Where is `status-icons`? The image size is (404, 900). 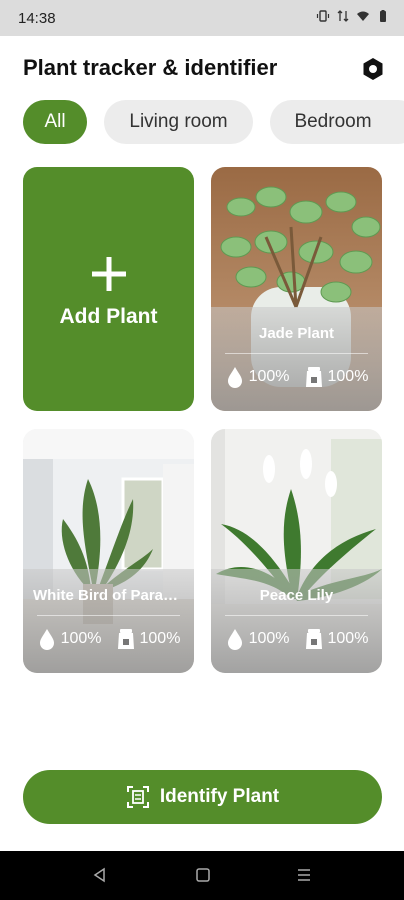
status-icons is located at coordinates (353, 16).